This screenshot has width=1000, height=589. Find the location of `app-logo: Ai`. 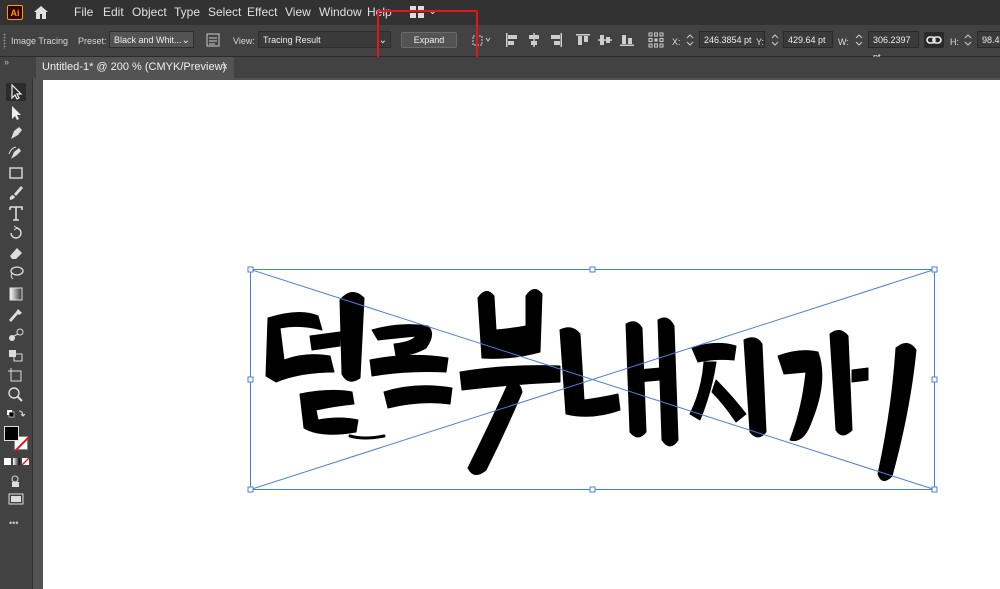

app-logo: Ai is located at coordinates (15, 12).